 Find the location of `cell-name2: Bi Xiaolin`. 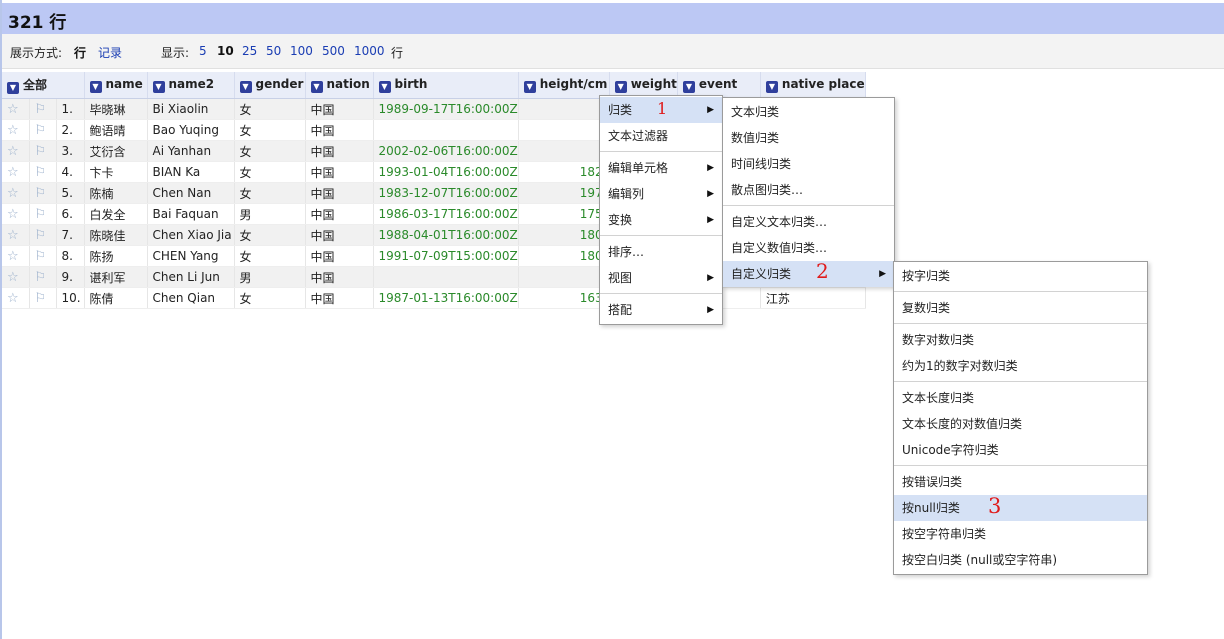

cell-name2: Bi Xiaolin is located at coordinates (191, 109).